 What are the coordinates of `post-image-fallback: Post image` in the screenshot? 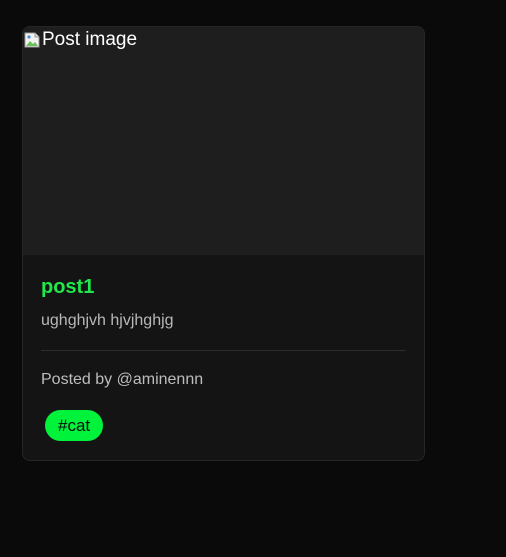 It's located at (80, 40).